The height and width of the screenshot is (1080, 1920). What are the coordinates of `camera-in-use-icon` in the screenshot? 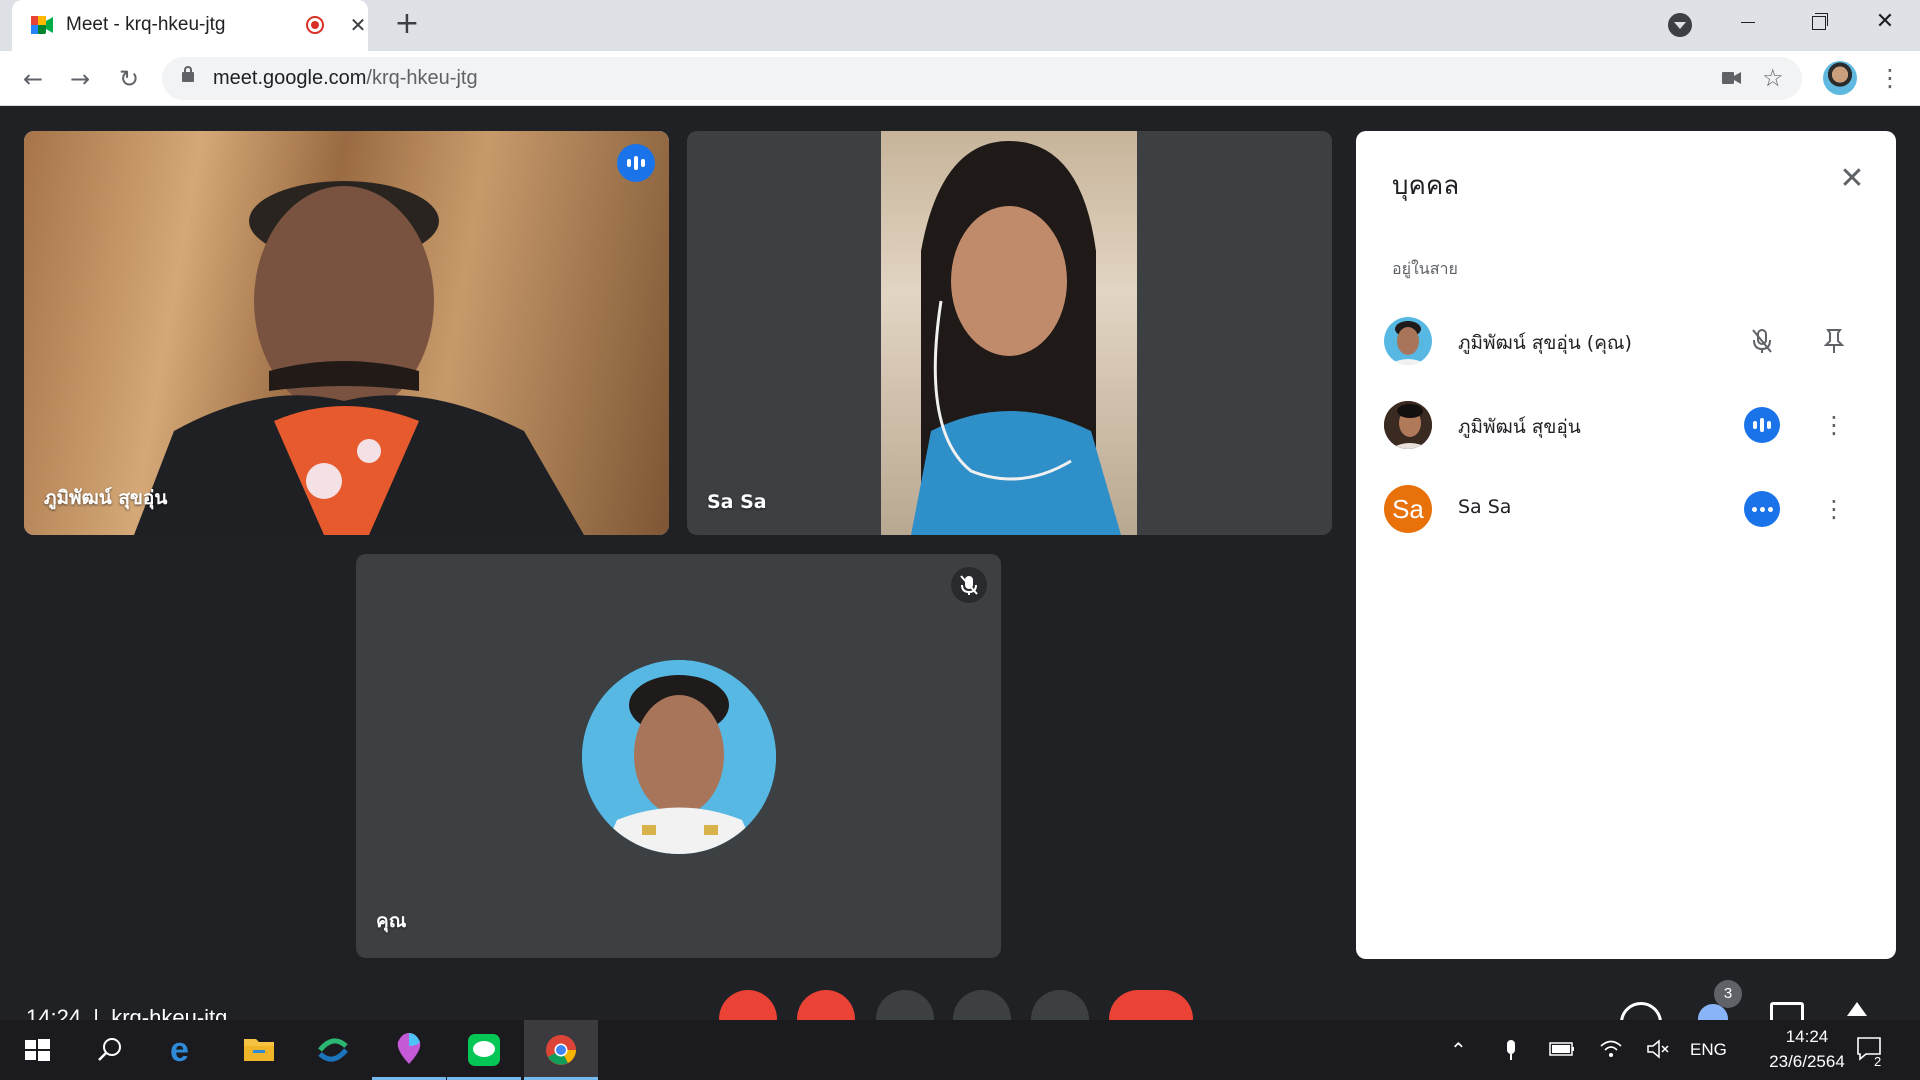 It's located at (1731, 78).